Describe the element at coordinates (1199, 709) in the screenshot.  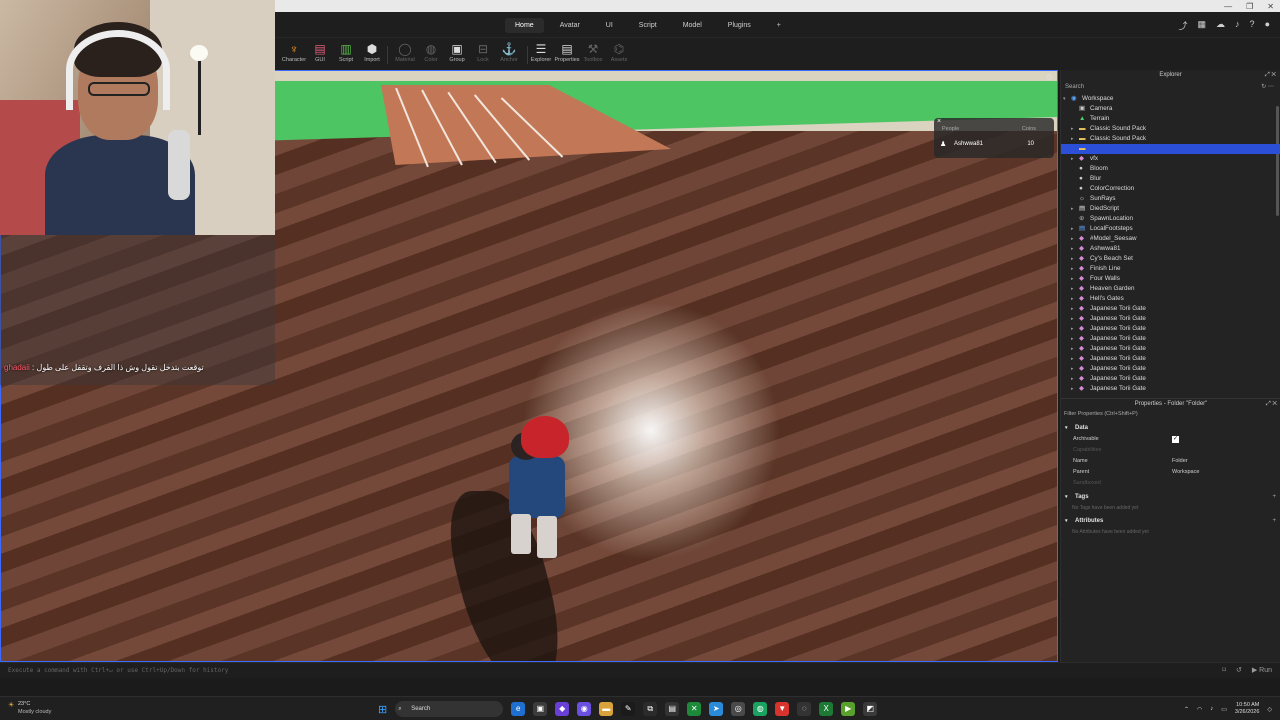
I see `wifi-icon: ◠` at that location.